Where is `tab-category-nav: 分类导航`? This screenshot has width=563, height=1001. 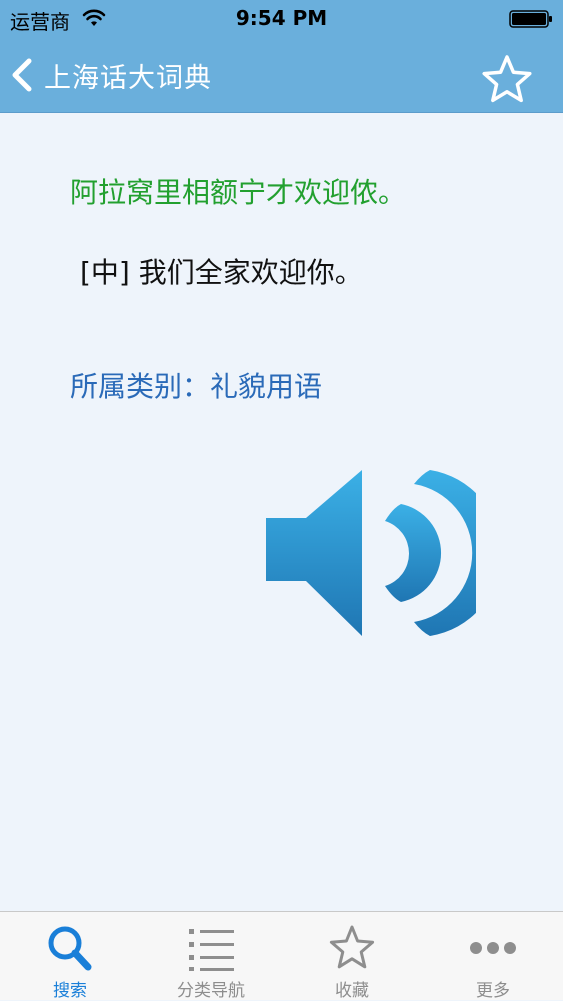 tab-category-nav: 分类导航 is located at coordinates (211, 956).